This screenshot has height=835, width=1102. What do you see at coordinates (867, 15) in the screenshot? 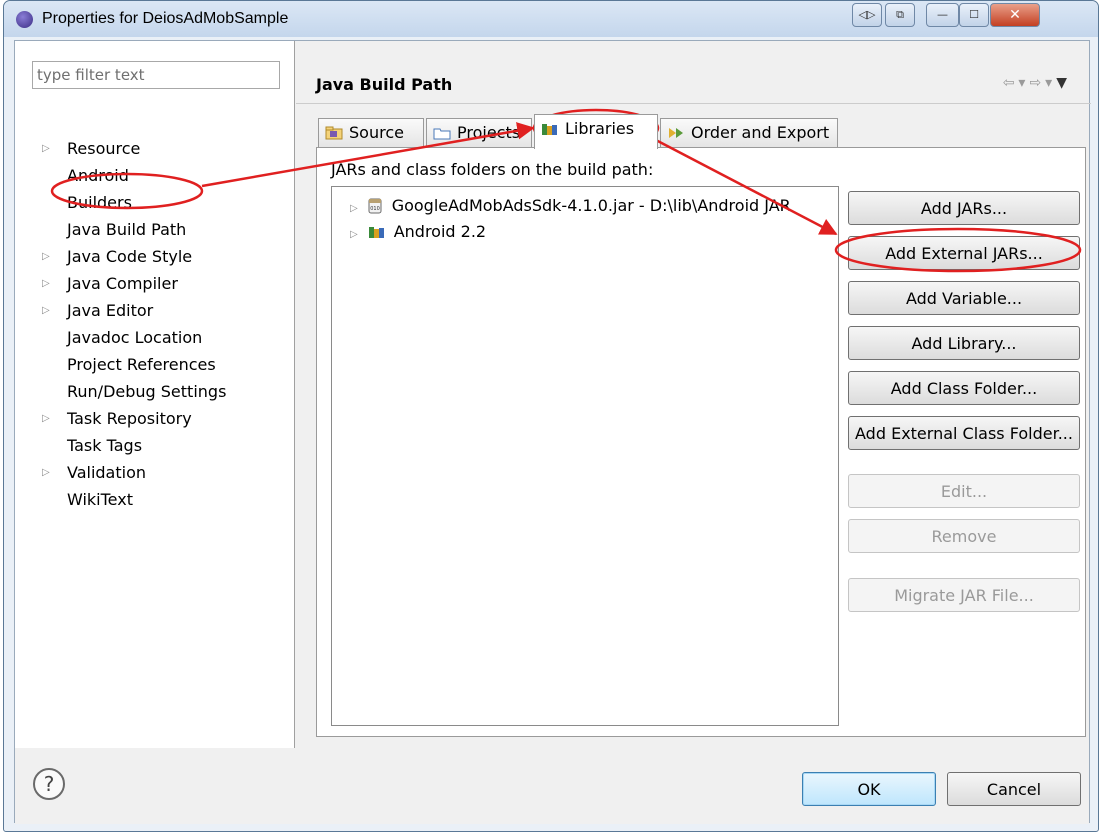
I see `back-forward-icon: ◁▷` at bounding box center [867, 15].